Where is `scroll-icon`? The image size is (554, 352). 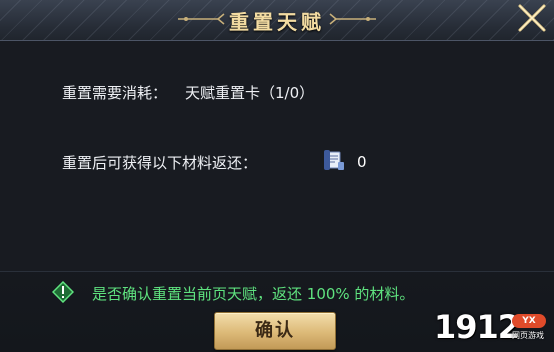 scroll-icon is located at coordinates (334, 160).